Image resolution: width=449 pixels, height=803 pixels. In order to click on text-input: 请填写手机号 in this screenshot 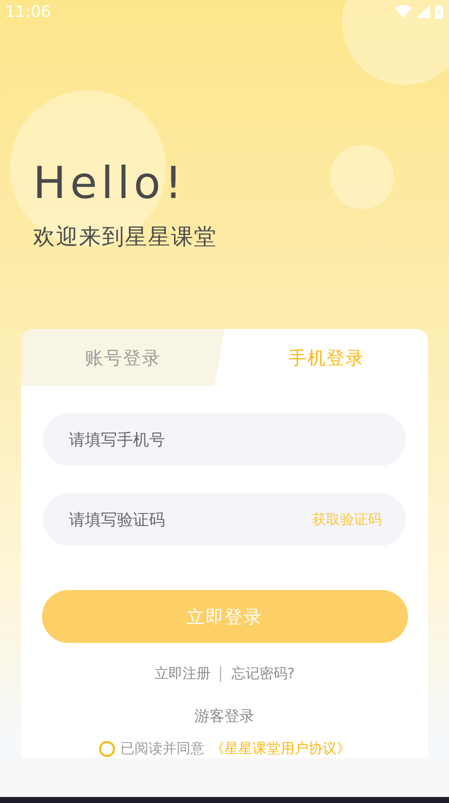, I will do `click(224, 439)`.